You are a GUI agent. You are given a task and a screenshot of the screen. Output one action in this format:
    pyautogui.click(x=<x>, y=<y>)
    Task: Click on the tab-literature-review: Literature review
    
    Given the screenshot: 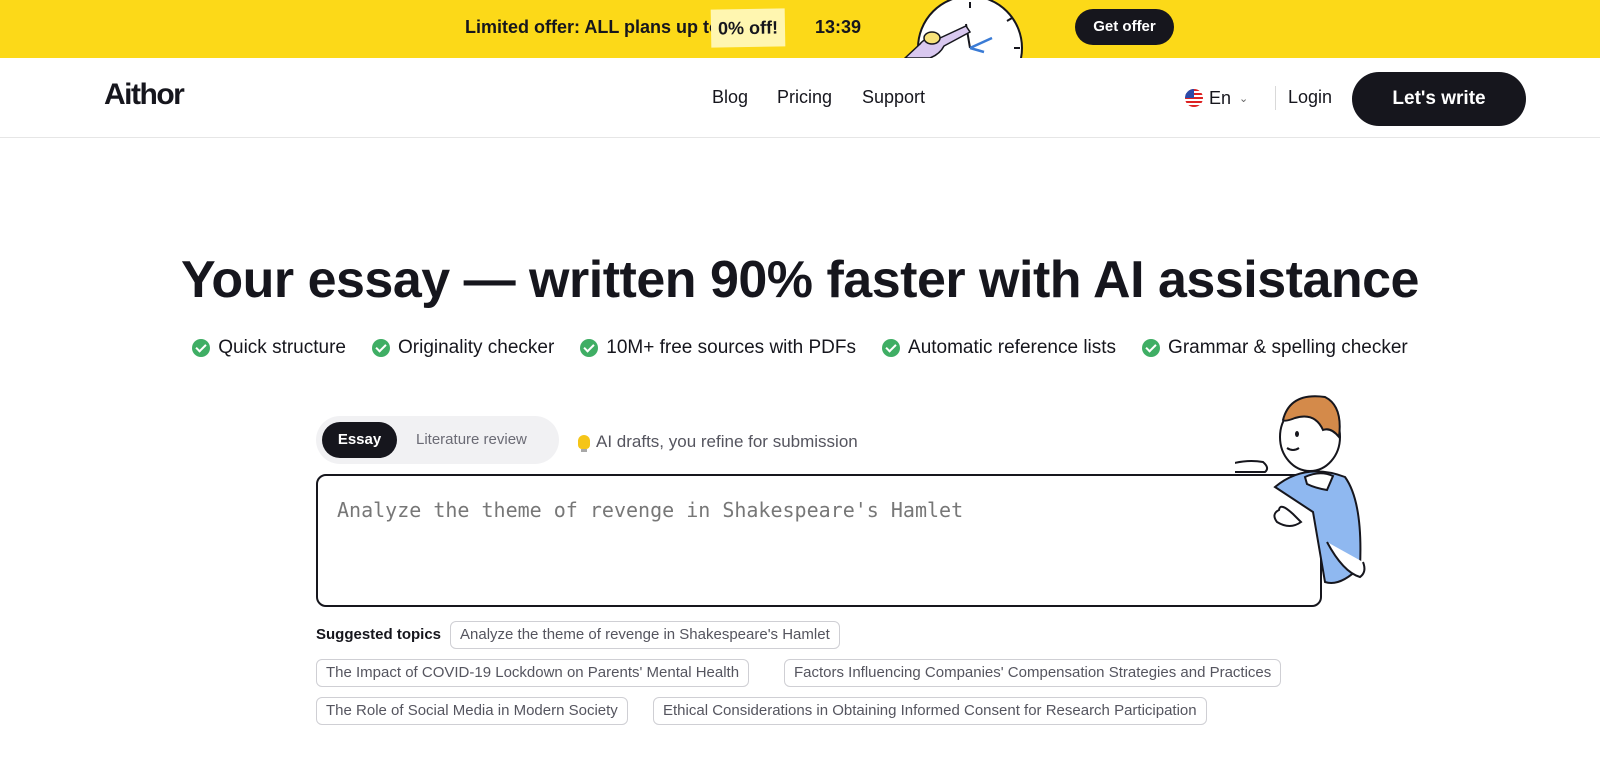 What is the action you would take?
    pyautogui.click(x=471, y=440)
    